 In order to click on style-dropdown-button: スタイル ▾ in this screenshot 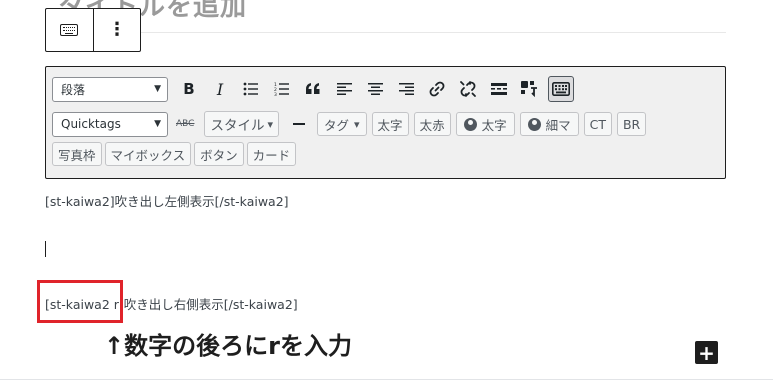, I will do `click(241, 124)`.